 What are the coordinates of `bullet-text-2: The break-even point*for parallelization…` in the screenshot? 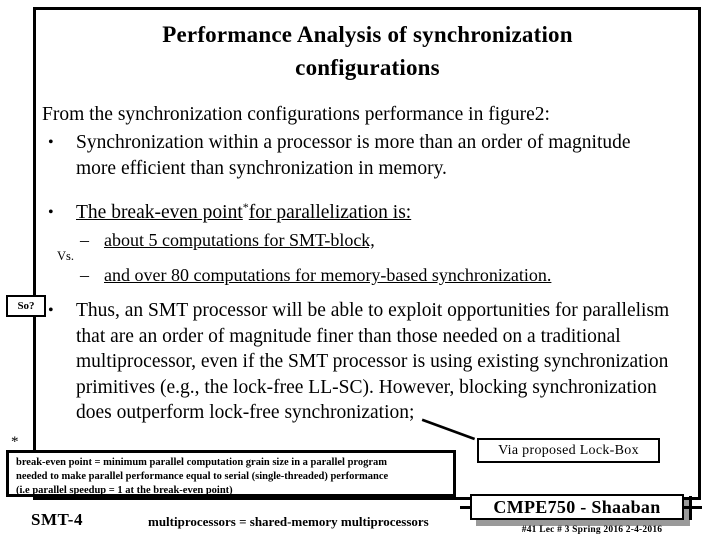 It's located at (244, 211).